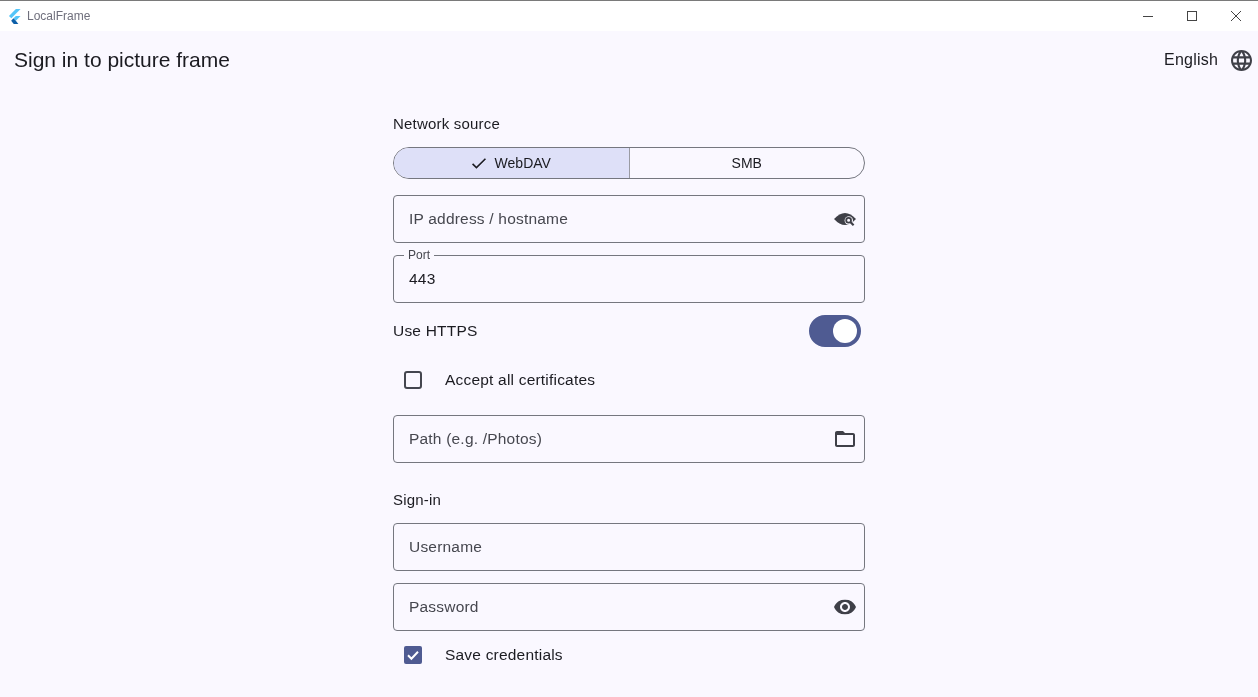 This screenshot has width=1258, height=697. What do you see at coordinates (478, 163) in the screenshot?
I see `check-icon` at bounding box center [478, 163].